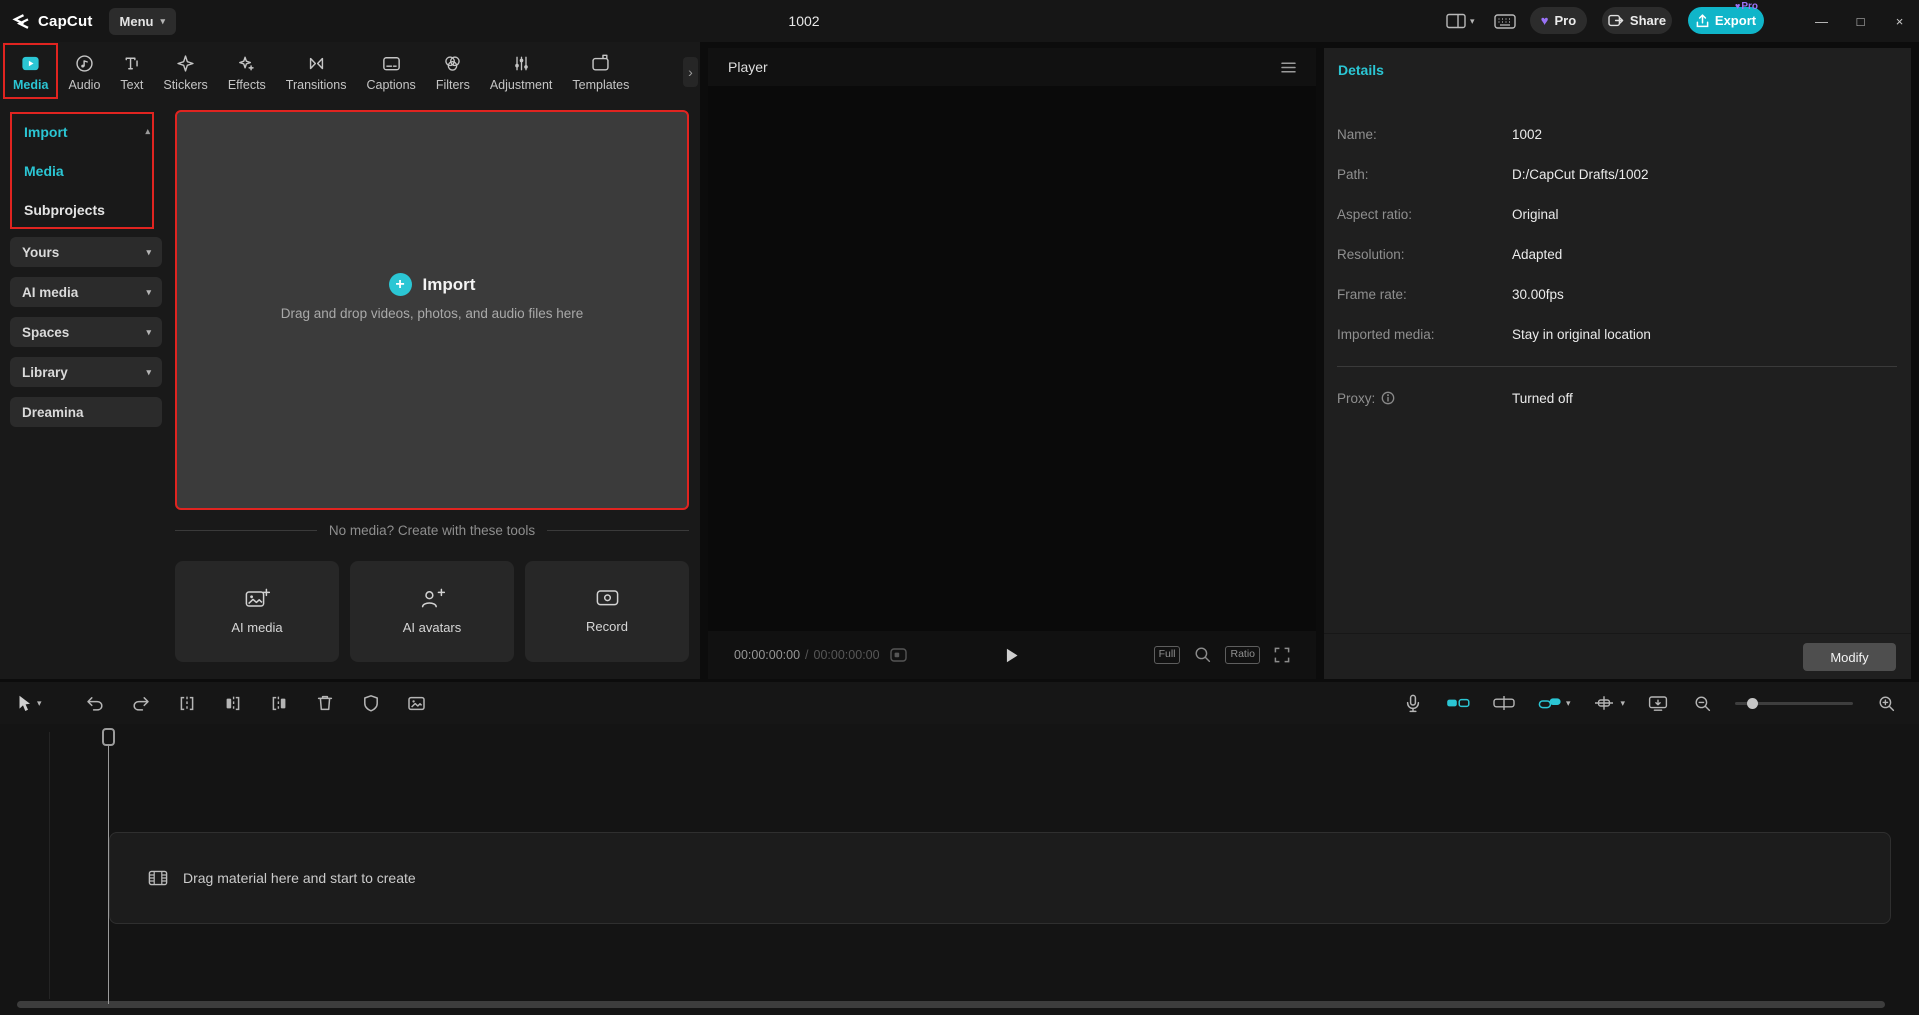 This screenshot has width=1919, height=1015. What do you see at coordinates (247, 72) in the screenshot?
I see `tab-effects: Effects` at bounding box center [247, 72].